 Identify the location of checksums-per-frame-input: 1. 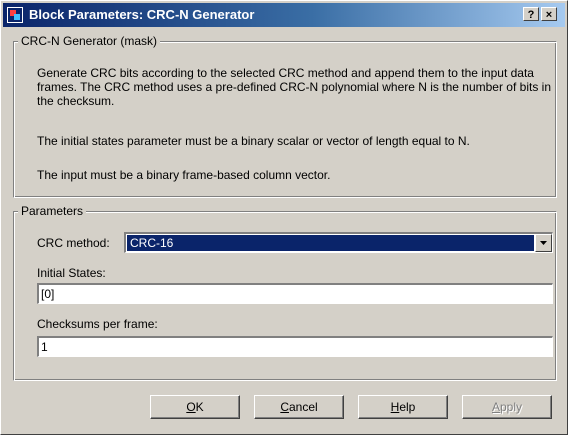
(295, 346).